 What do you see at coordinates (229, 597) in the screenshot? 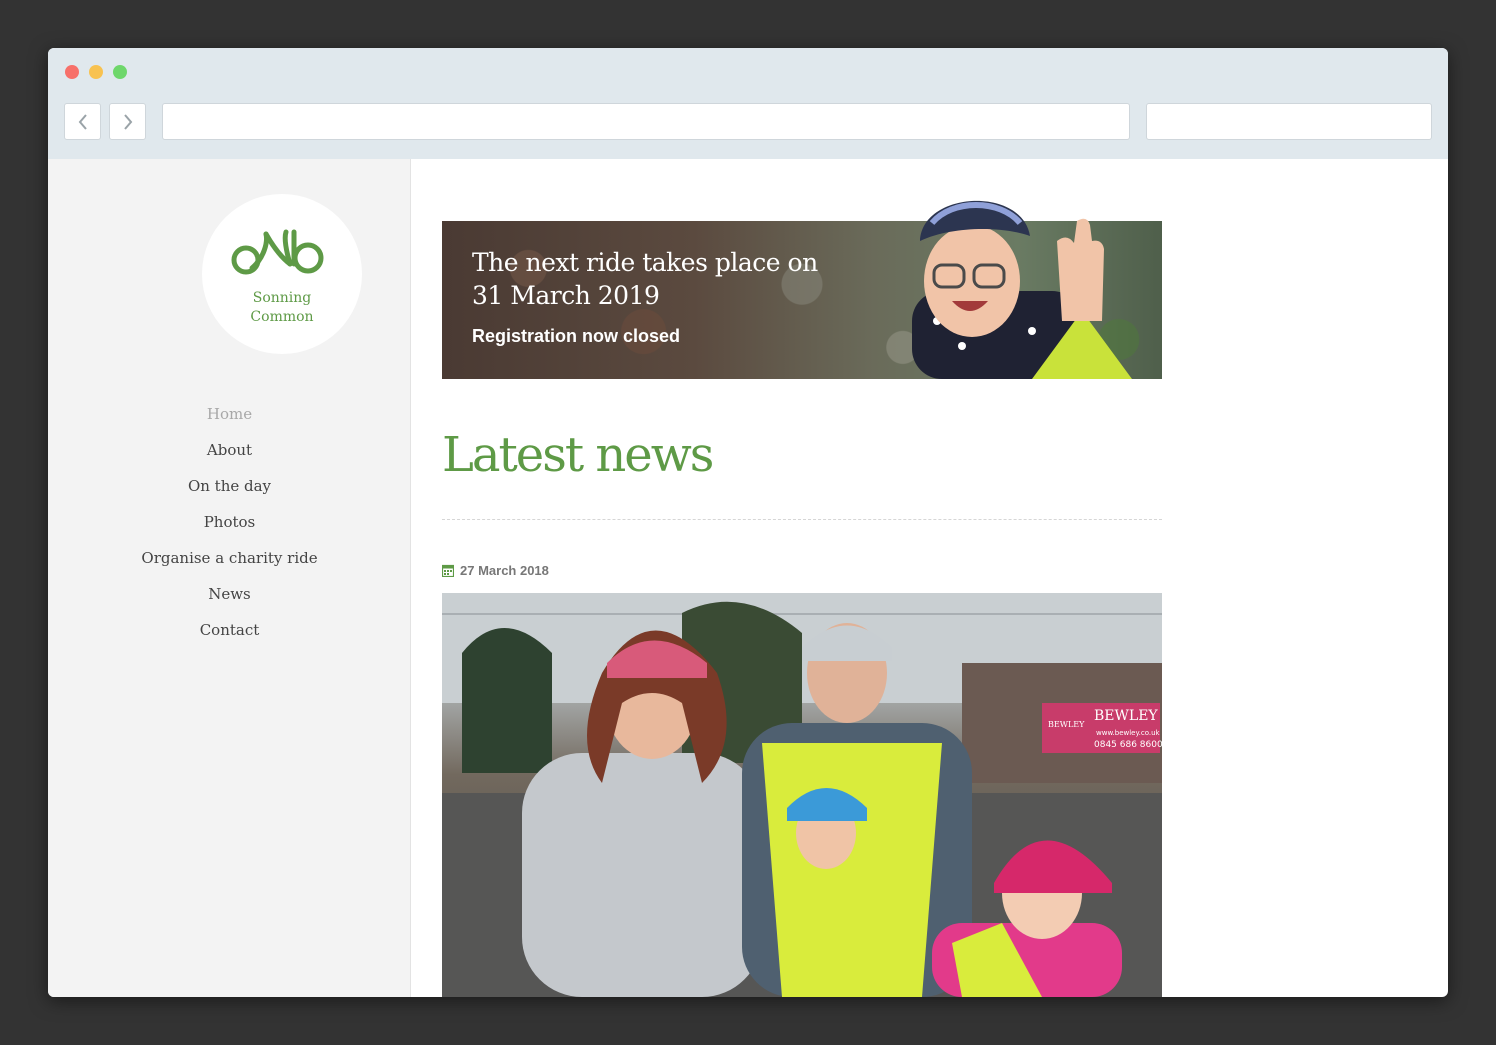
I see `nav-item-news: News` at bounding box center [229, 597].